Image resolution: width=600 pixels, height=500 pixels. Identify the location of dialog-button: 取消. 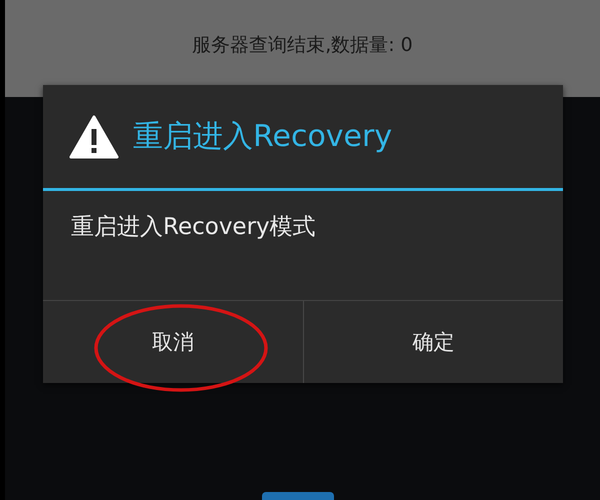
(172, 342).